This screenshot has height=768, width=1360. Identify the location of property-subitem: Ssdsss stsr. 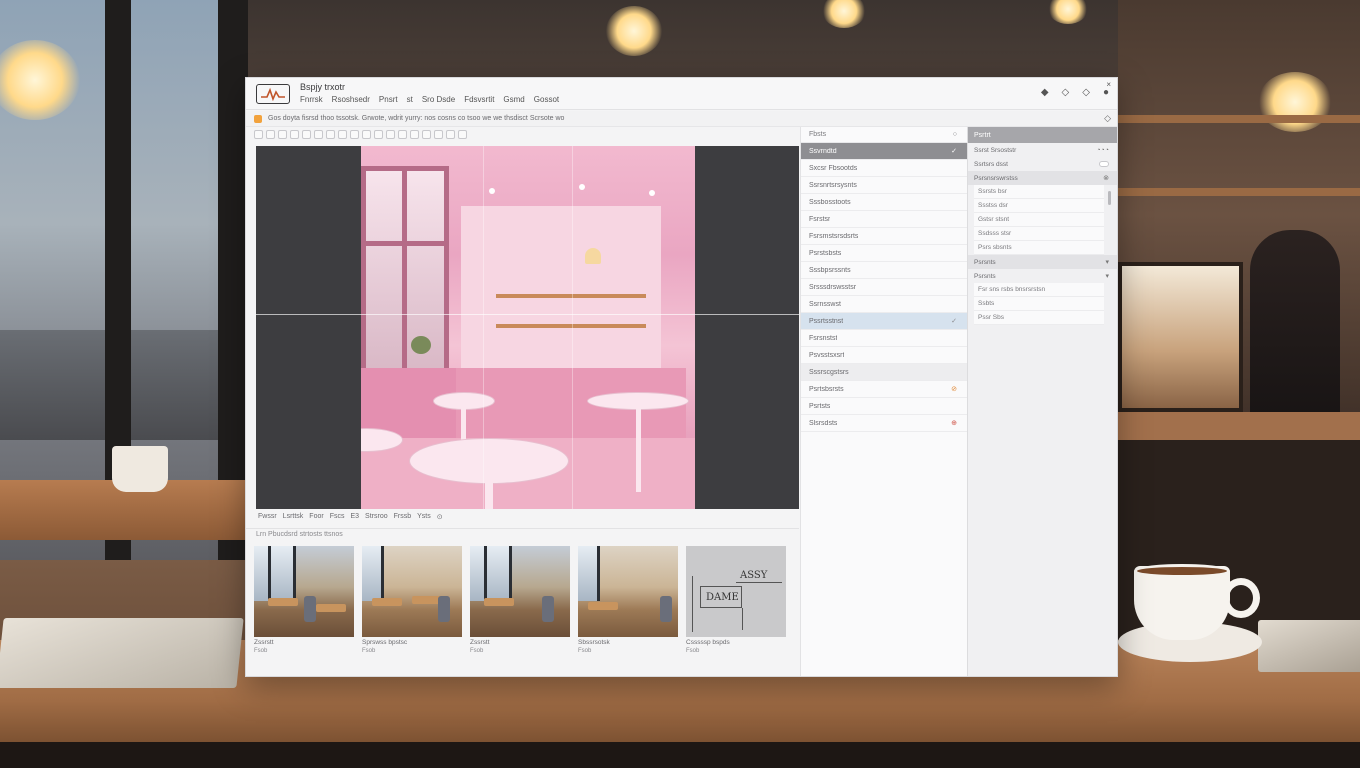
(1039, 234).